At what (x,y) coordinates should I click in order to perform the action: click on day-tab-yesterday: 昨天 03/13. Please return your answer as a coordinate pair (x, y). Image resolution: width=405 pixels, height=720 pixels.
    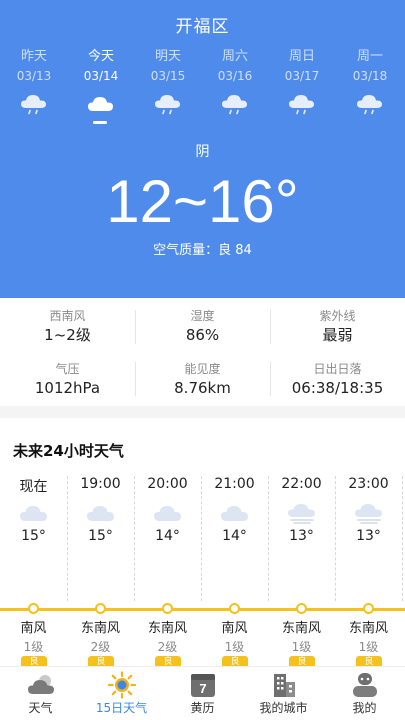
    Looking at the image, I should click on (34, 82).